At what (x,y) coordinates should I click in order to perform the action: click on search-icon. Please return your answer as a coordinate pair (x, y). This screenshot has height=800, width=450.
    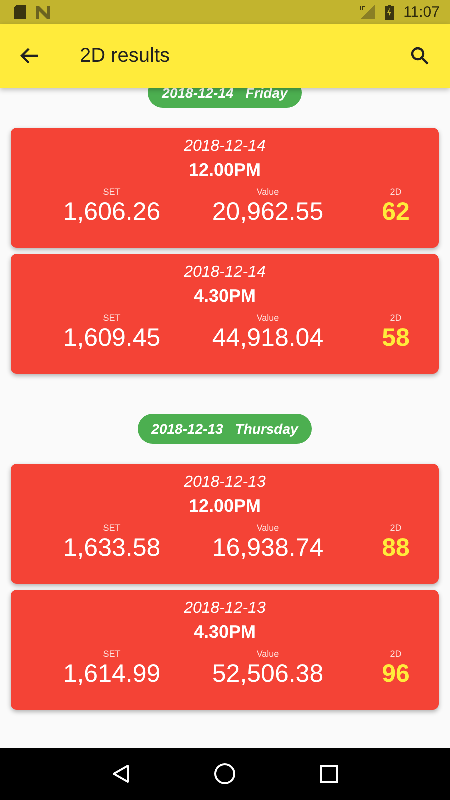
    Looking at the image, I should click on (420, 56).